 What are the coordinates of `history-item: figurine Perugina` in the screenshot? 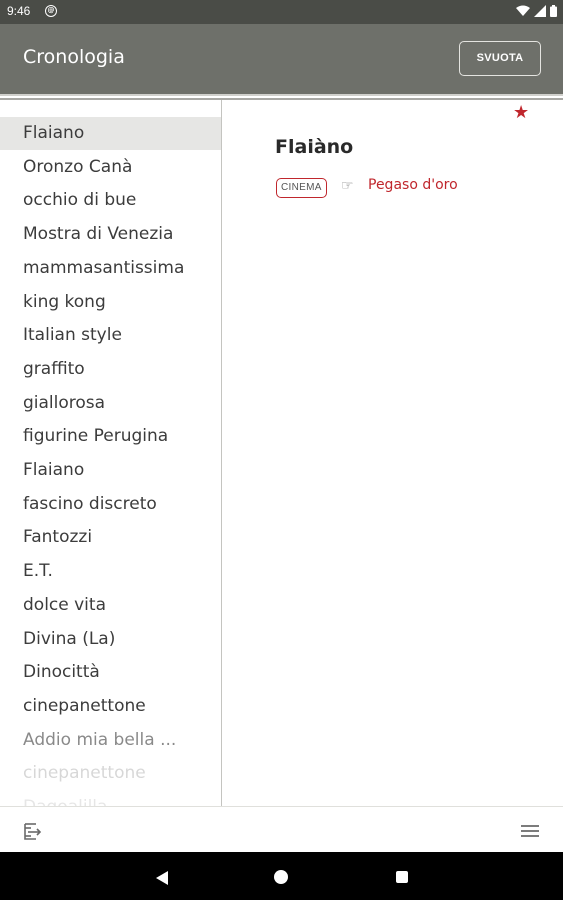 It's located at (110, 436).